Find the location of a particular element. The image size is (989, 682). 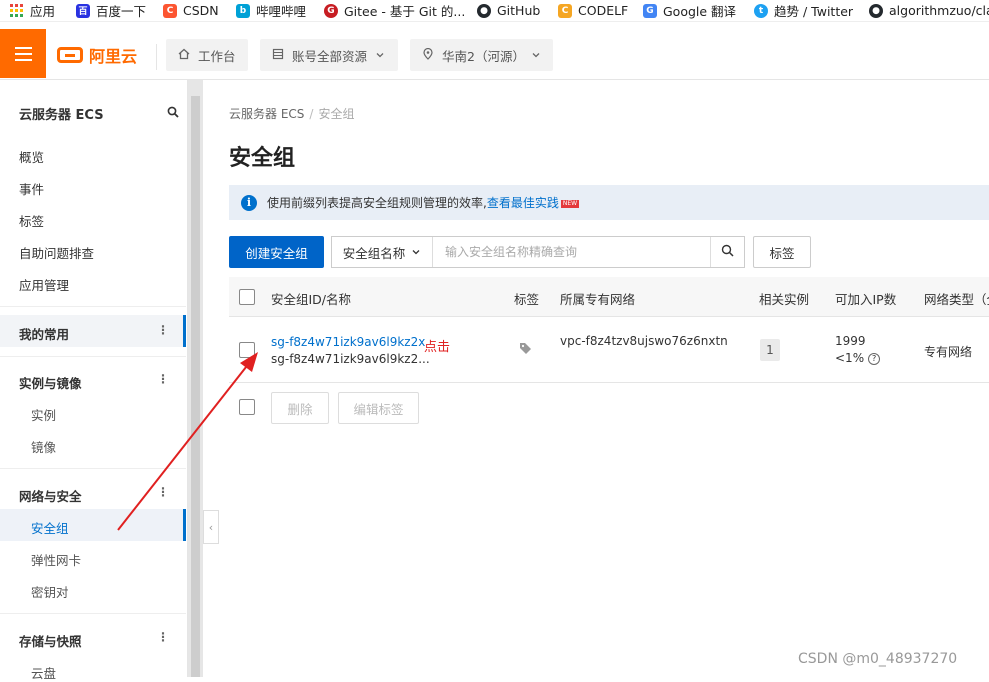

column-header-ip-count: 可加入IP数 is located at coordinates (866, 299).